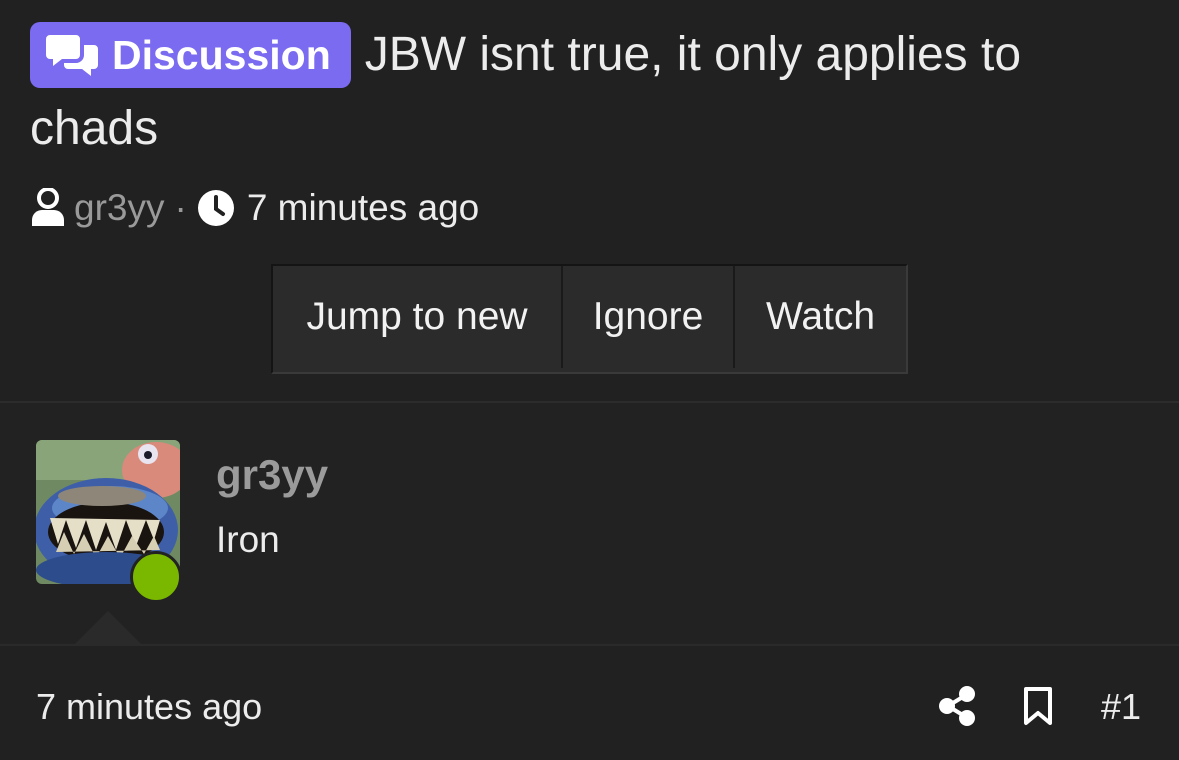  What do you see at coordinates (248, 539) in the screenshot?
I see `post-body: Iron` at bounding box center [248, 539].